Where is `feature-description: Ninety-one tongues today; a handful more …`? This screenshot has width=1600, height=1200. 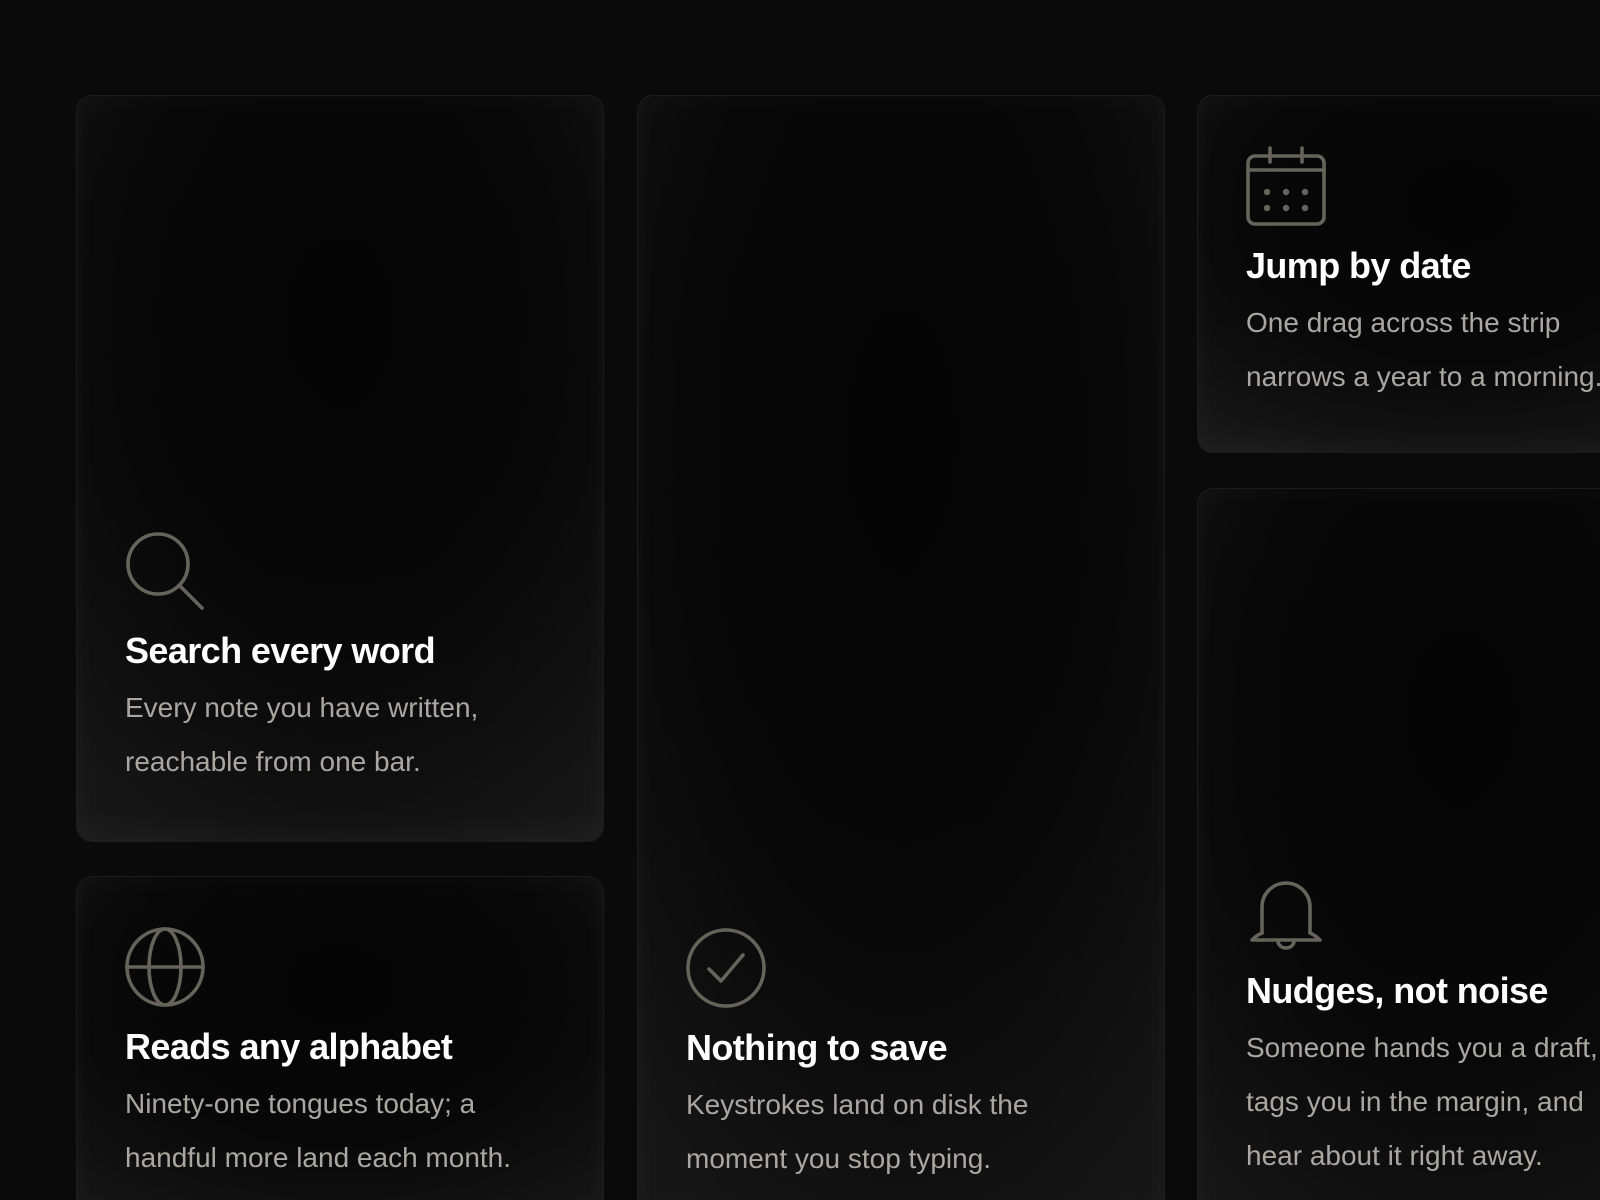
feature-description: Ninety-one tongues today; a handful more … is located at coordinates (318, 1130).